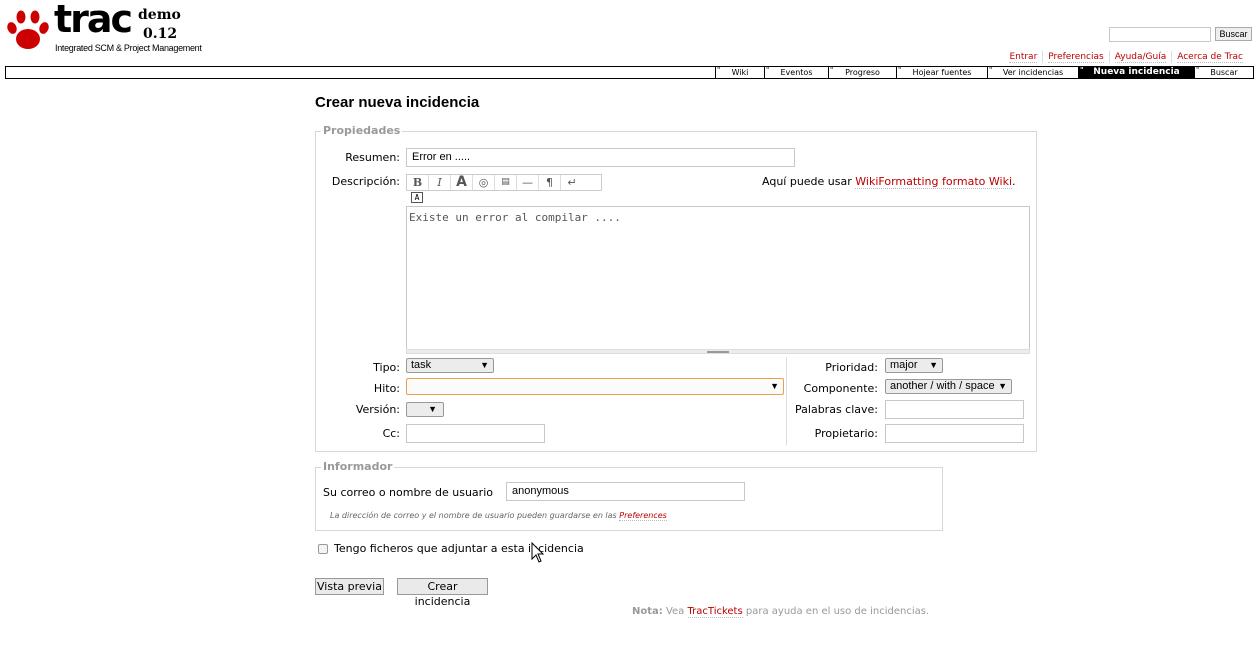  Describe the element at coordinates (538, 552) in the screenshot. I see `mouse-cursor-icon` at that location.